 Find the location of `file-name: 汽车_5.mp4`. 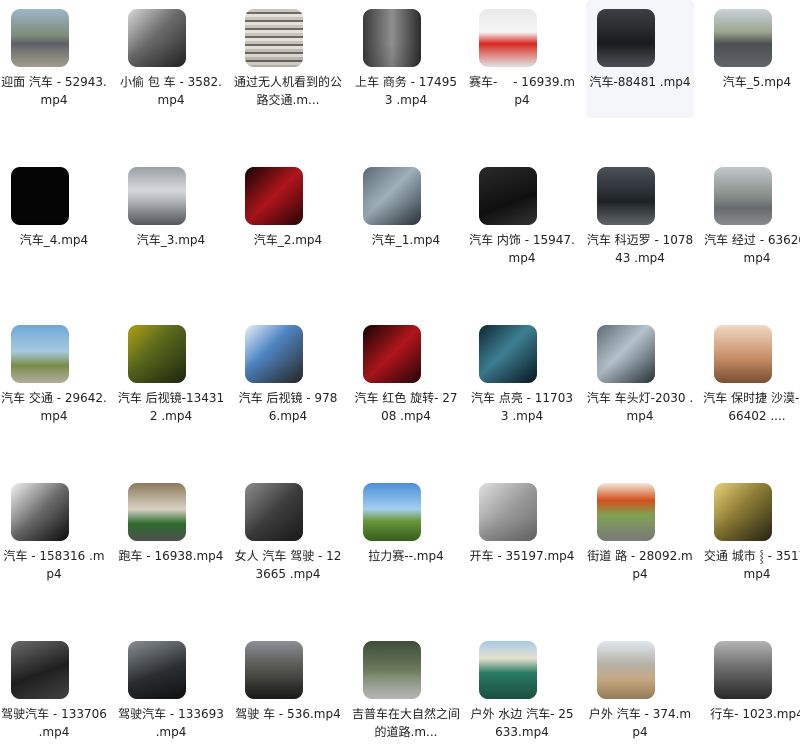

file-name: 汽车_5.mp4 is located at coordinates (757, 82).